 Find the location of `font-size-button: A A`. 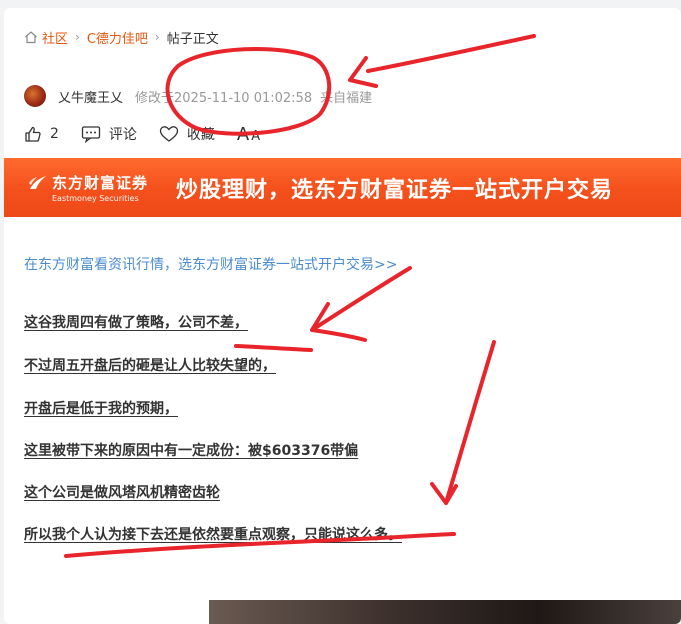

font-size-button: A A is located at coordinates (248, 134).